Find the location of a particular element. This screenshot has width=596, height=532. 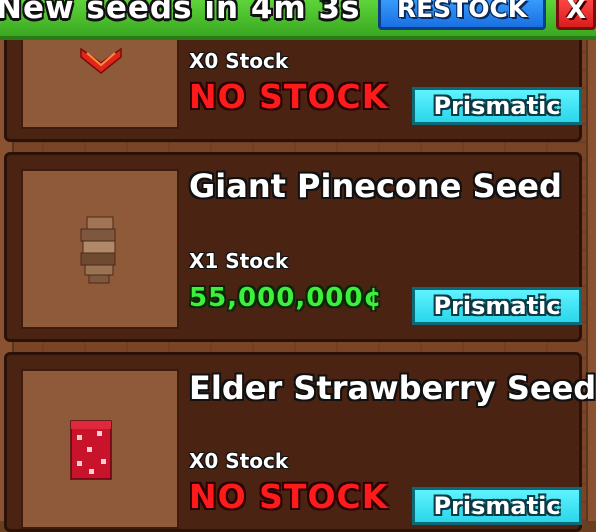

restock-button: RESTOCK is located at coordinates (462, 15).